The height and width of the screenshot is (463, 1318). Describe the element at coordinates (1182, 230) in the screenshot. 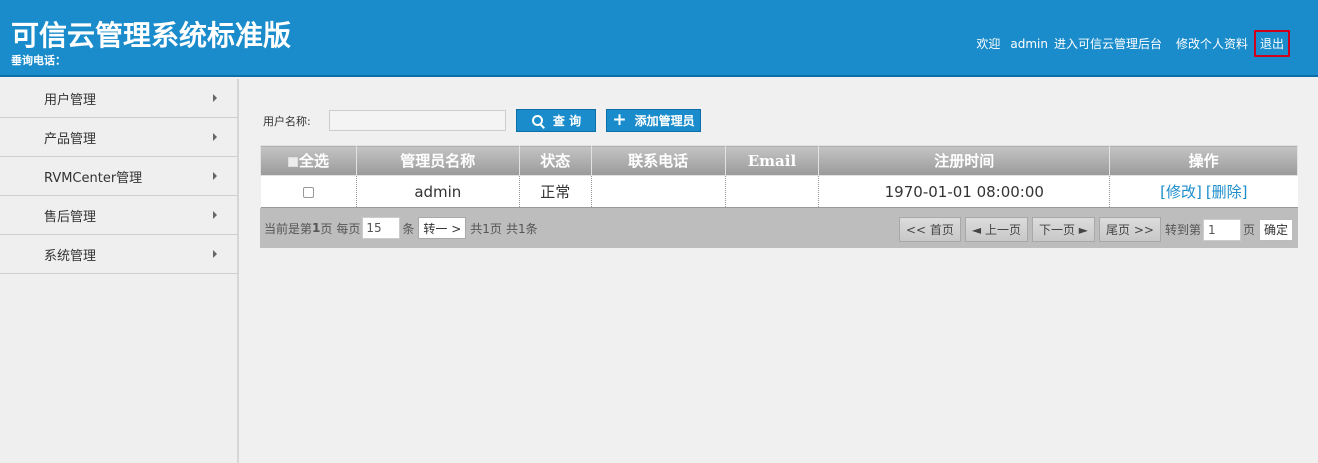

I see `jump-to-label: 转到第` at that location.